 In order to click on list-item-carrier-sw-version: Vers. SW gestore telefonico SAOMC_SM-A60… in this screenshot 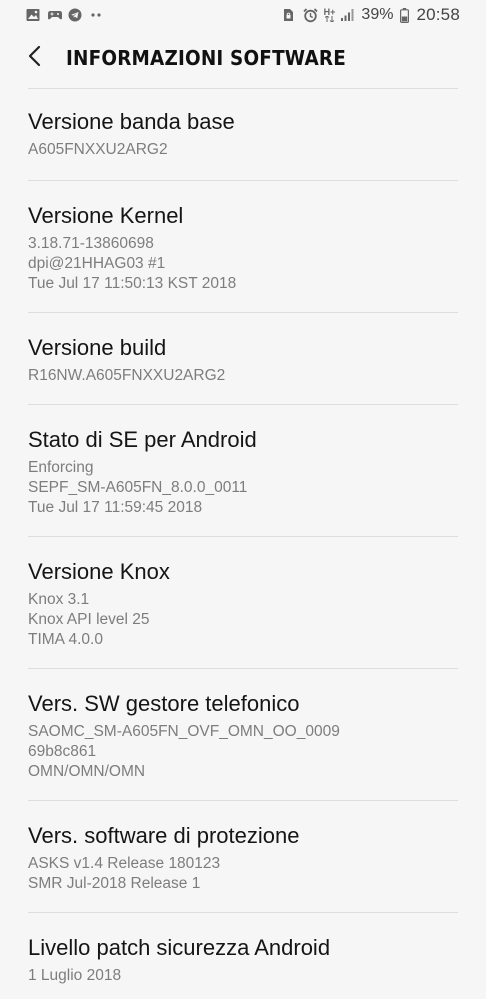, I will do `click(243, 735)`.